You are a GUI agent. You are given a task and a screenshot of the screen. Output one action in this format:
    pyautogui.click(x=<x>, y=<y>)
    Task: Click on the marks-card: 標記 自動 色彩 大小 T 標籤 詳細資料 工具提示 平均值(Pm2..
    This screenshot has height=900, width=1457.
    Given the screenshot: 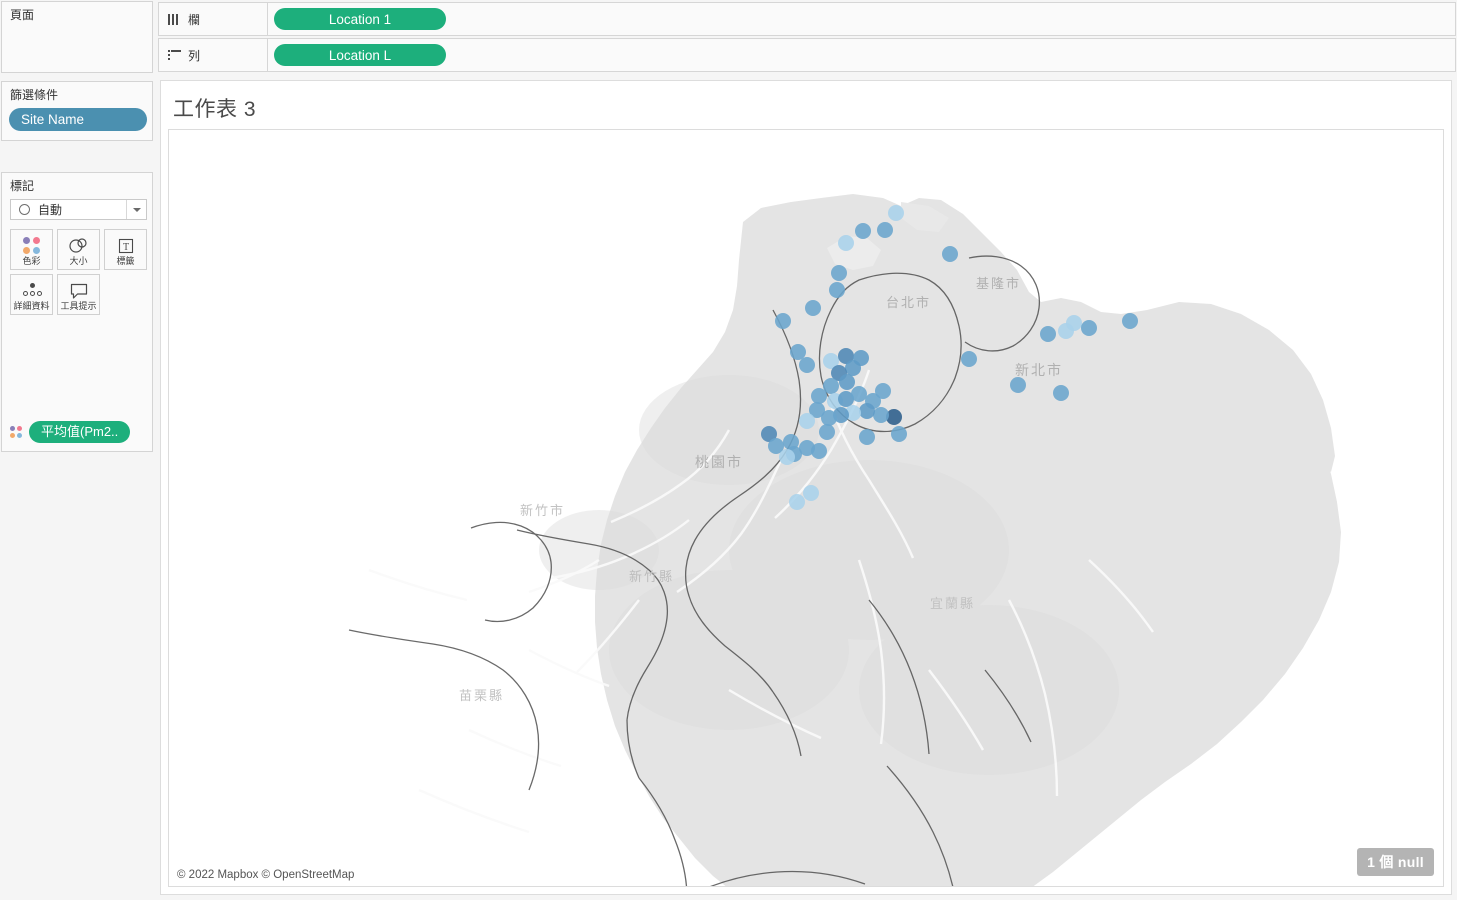 What is the action you would take?
    pyautogui.click(x=77, y=312)
    